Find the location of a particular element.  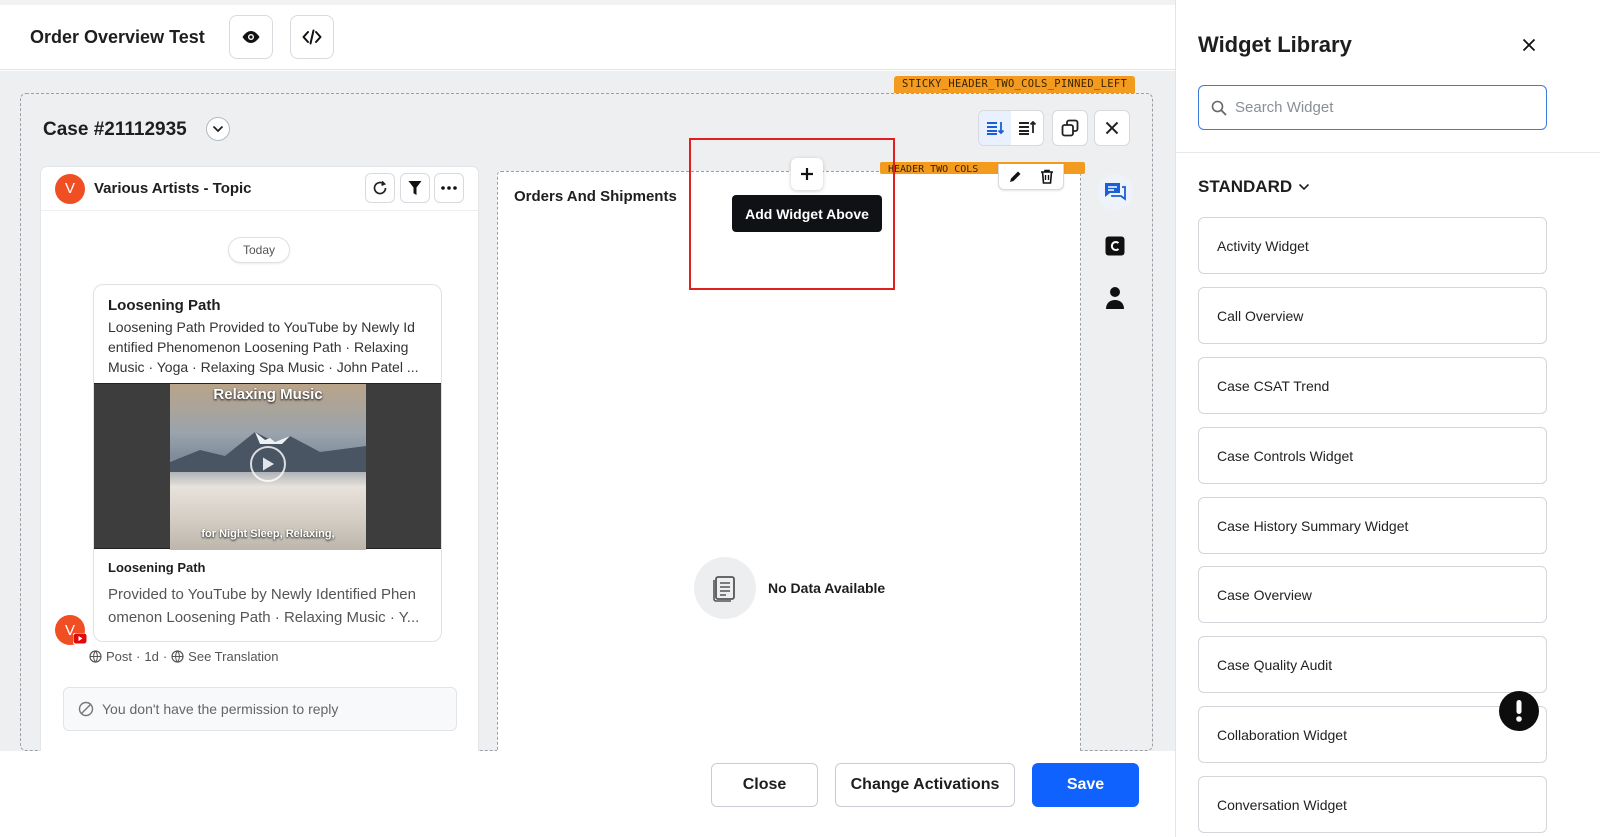

more-icon is located at coordinates (449, 188).